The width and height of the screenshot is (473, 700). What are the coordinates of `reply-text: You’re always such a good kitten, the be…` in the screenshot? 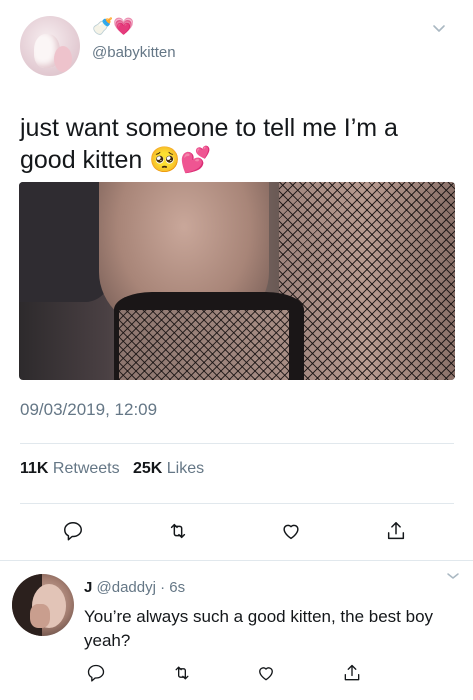 It's located at (259, 628).